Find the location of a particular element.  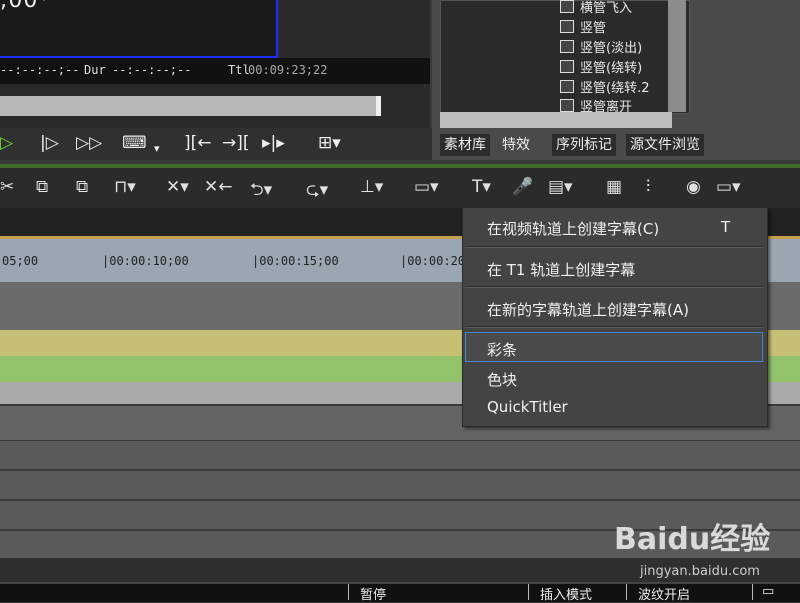

watermark-url: jingyan.baidu.com is located at coordinates (700, 571).